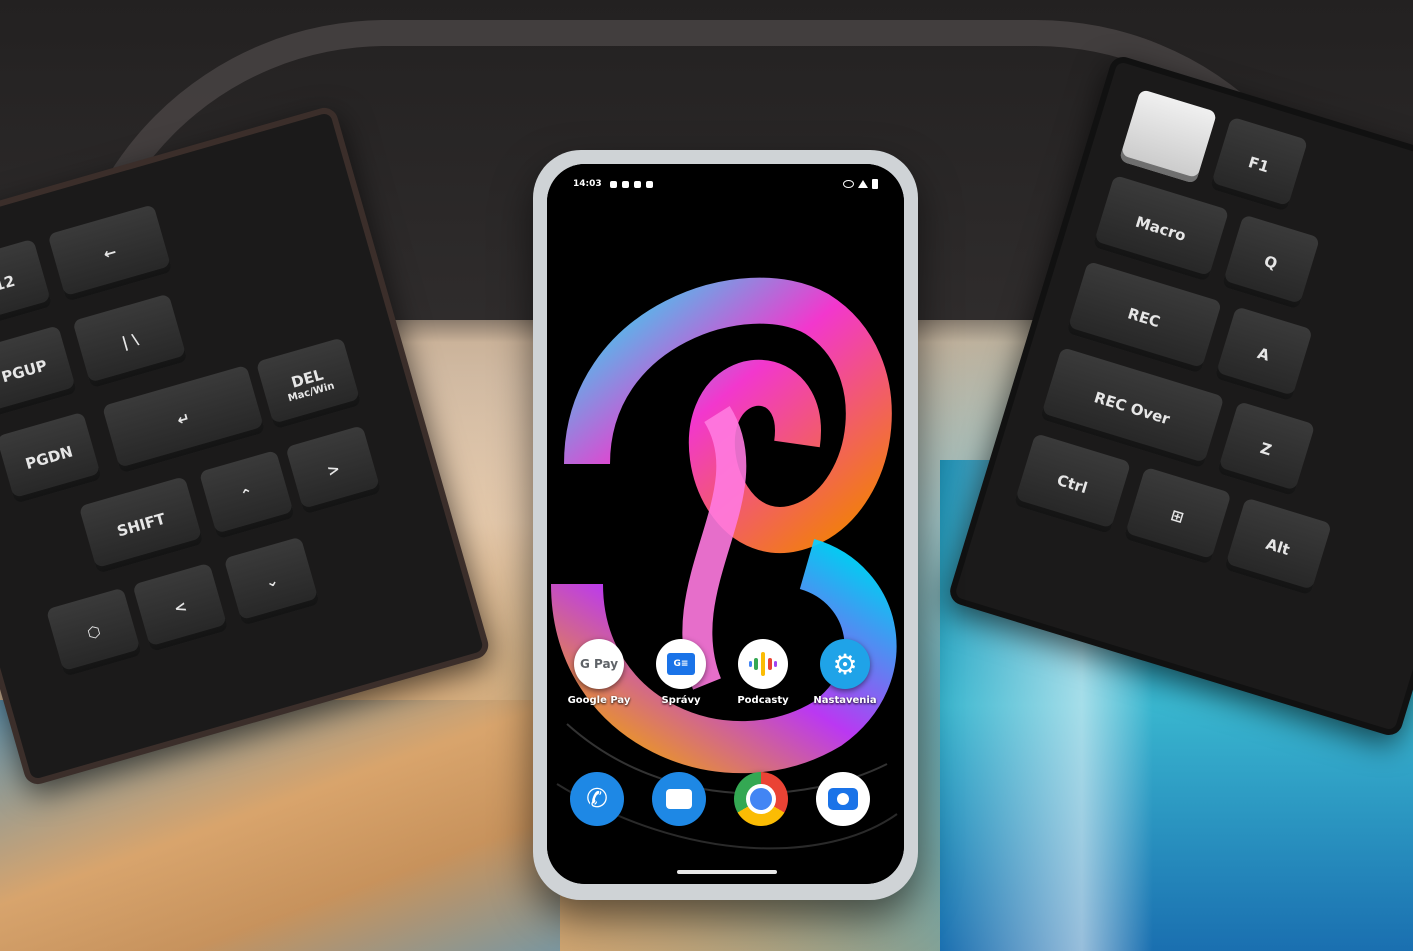 This screenshot has height=951, width=1413. What do you see at coordinates (1161, 228) in the screenshot?
I see `key-macro: Macro` at bounding box center [1161, 228].